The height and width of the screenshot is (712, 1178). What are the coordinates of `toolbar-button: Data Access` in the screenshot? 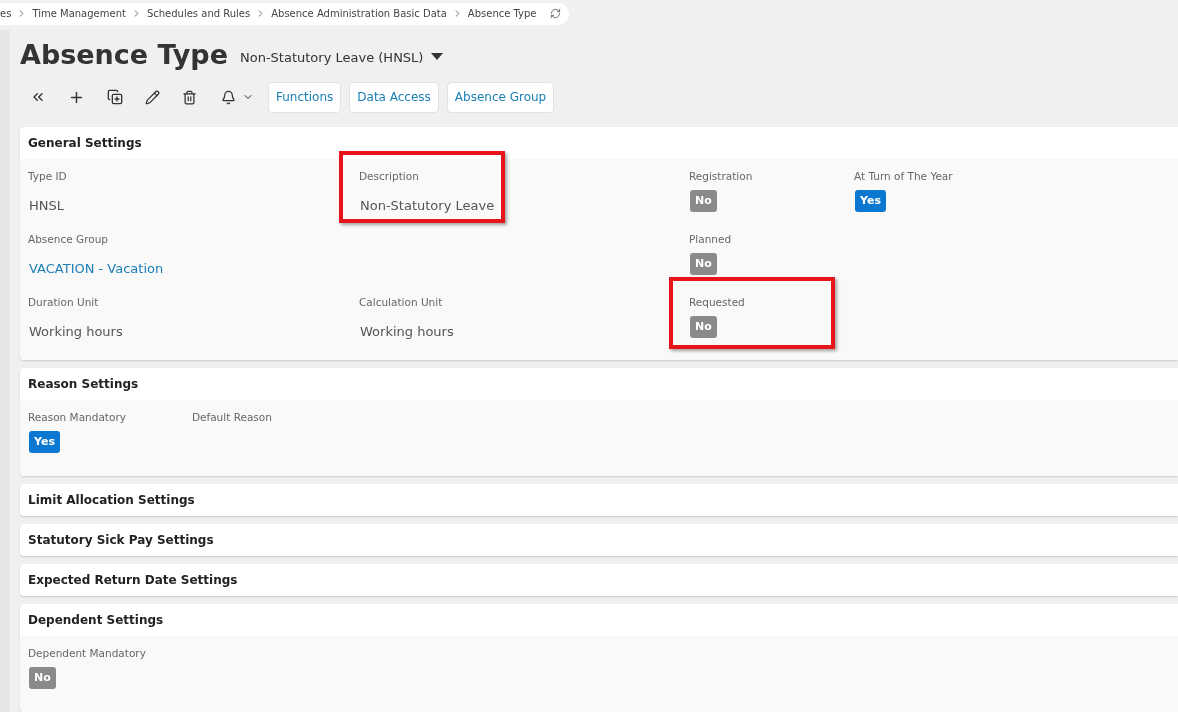 It's located at (394, 97).